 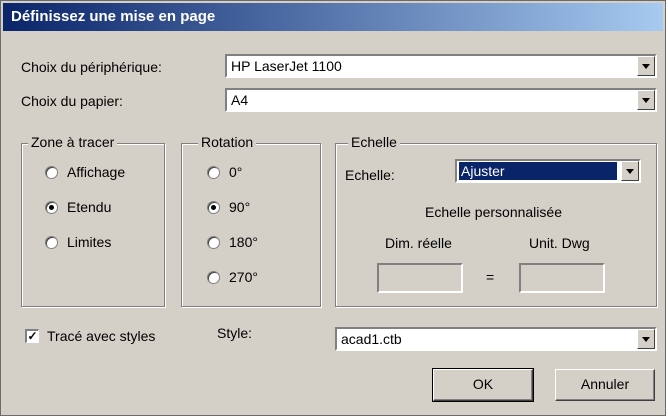 What do you see at coordinates (441, 66) in the screenshot?
I see `device-select: HP LaserJet 1100` at bounding box center [441, 66].